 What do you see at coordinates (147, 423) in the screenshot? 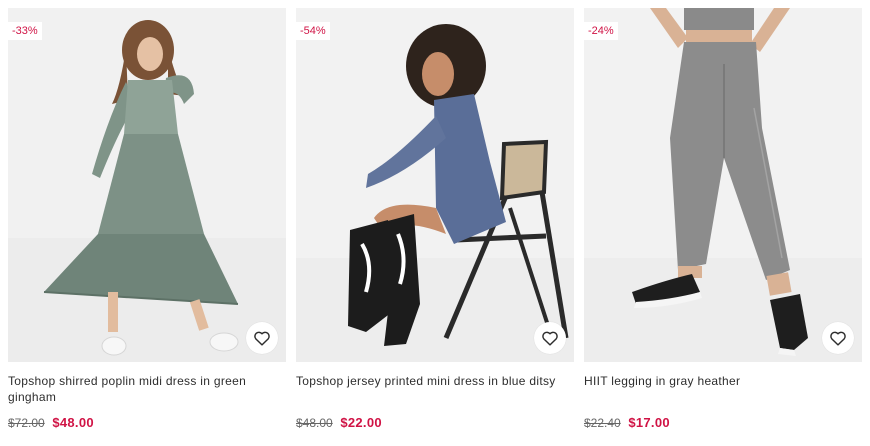
I see `price-group: $72.00 $48.00` at bounding box center [147, 423].